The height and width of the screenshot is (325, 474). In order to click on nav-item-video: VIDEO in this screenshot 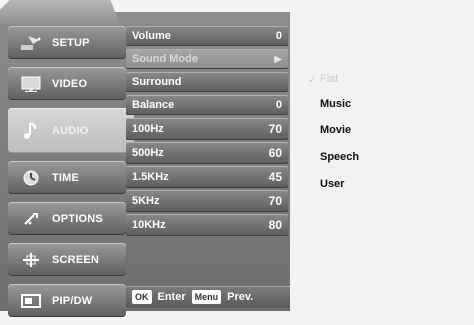, I will do `click(67, 83)`.